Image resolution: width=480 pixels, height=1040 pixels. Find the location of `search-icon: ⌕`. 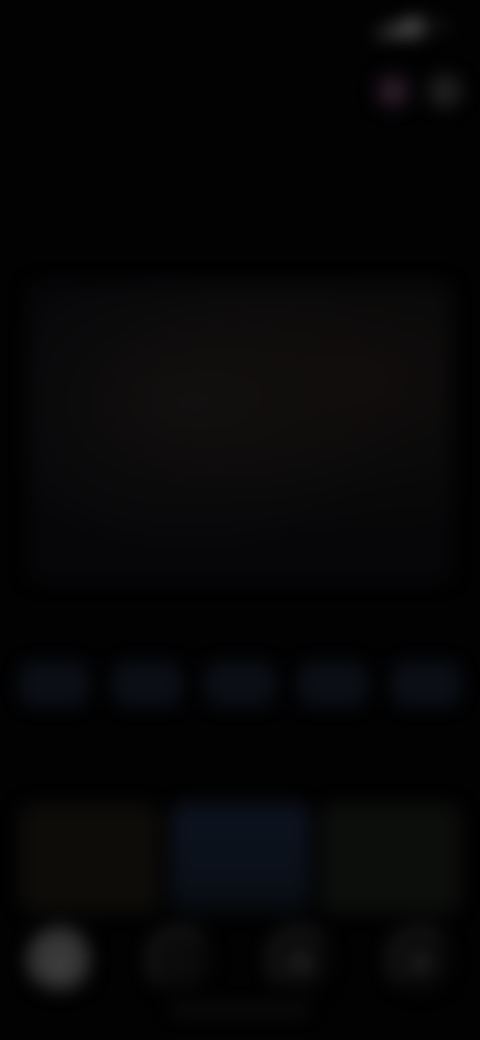

search-icon: ⌕ is located at coordinates (180, 960).